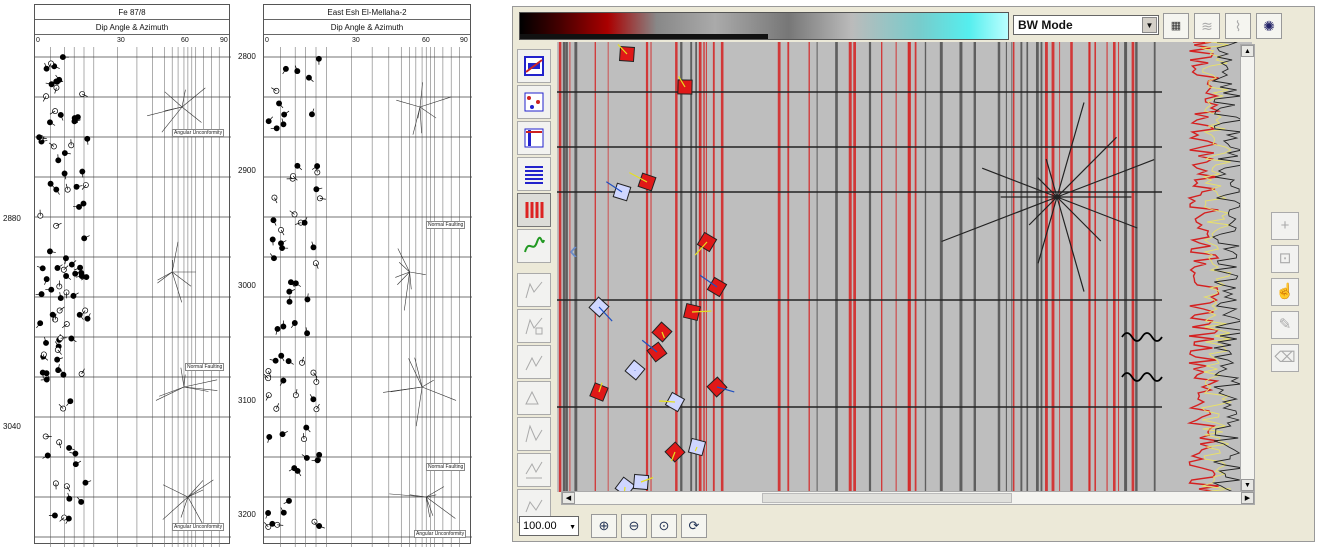 The height and width of the screenshot is (550, 1320). Describe the element at coordinates (1207, 26) in the screenshot. I see `curve-display-icon: ≋` at that location.